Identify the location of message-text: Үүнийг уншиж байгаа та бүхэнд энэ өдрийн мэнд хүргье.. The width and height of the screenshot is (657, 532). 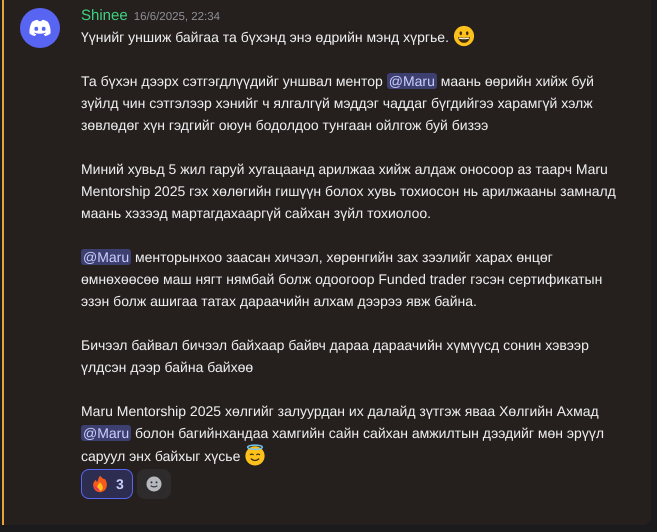
(357, 36).